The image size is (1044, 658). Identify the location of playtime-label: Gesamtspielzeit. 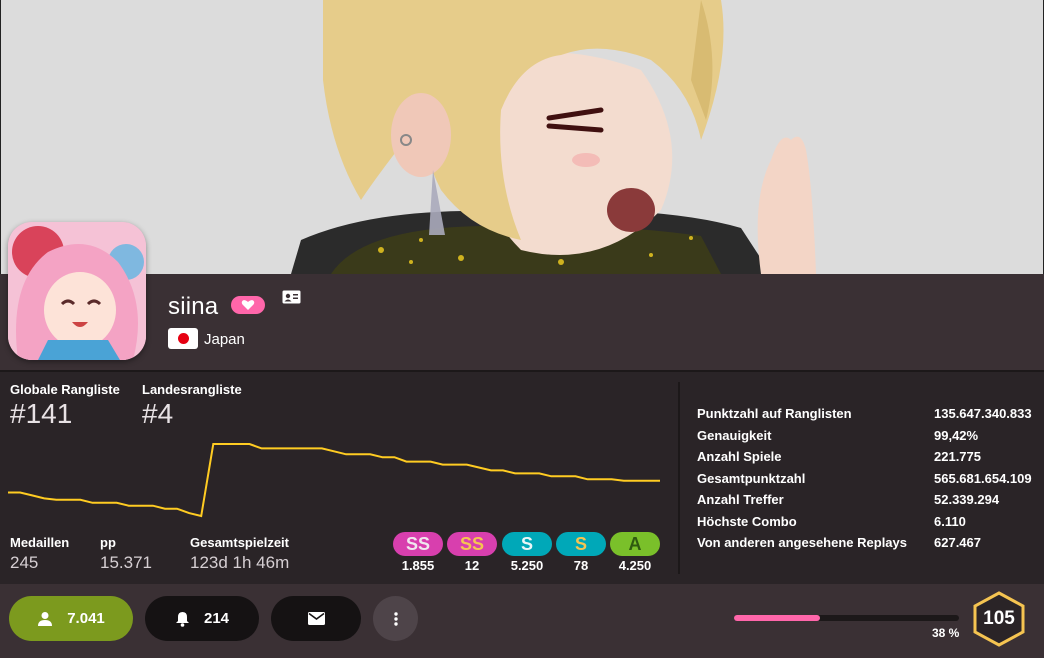
(239, 542).